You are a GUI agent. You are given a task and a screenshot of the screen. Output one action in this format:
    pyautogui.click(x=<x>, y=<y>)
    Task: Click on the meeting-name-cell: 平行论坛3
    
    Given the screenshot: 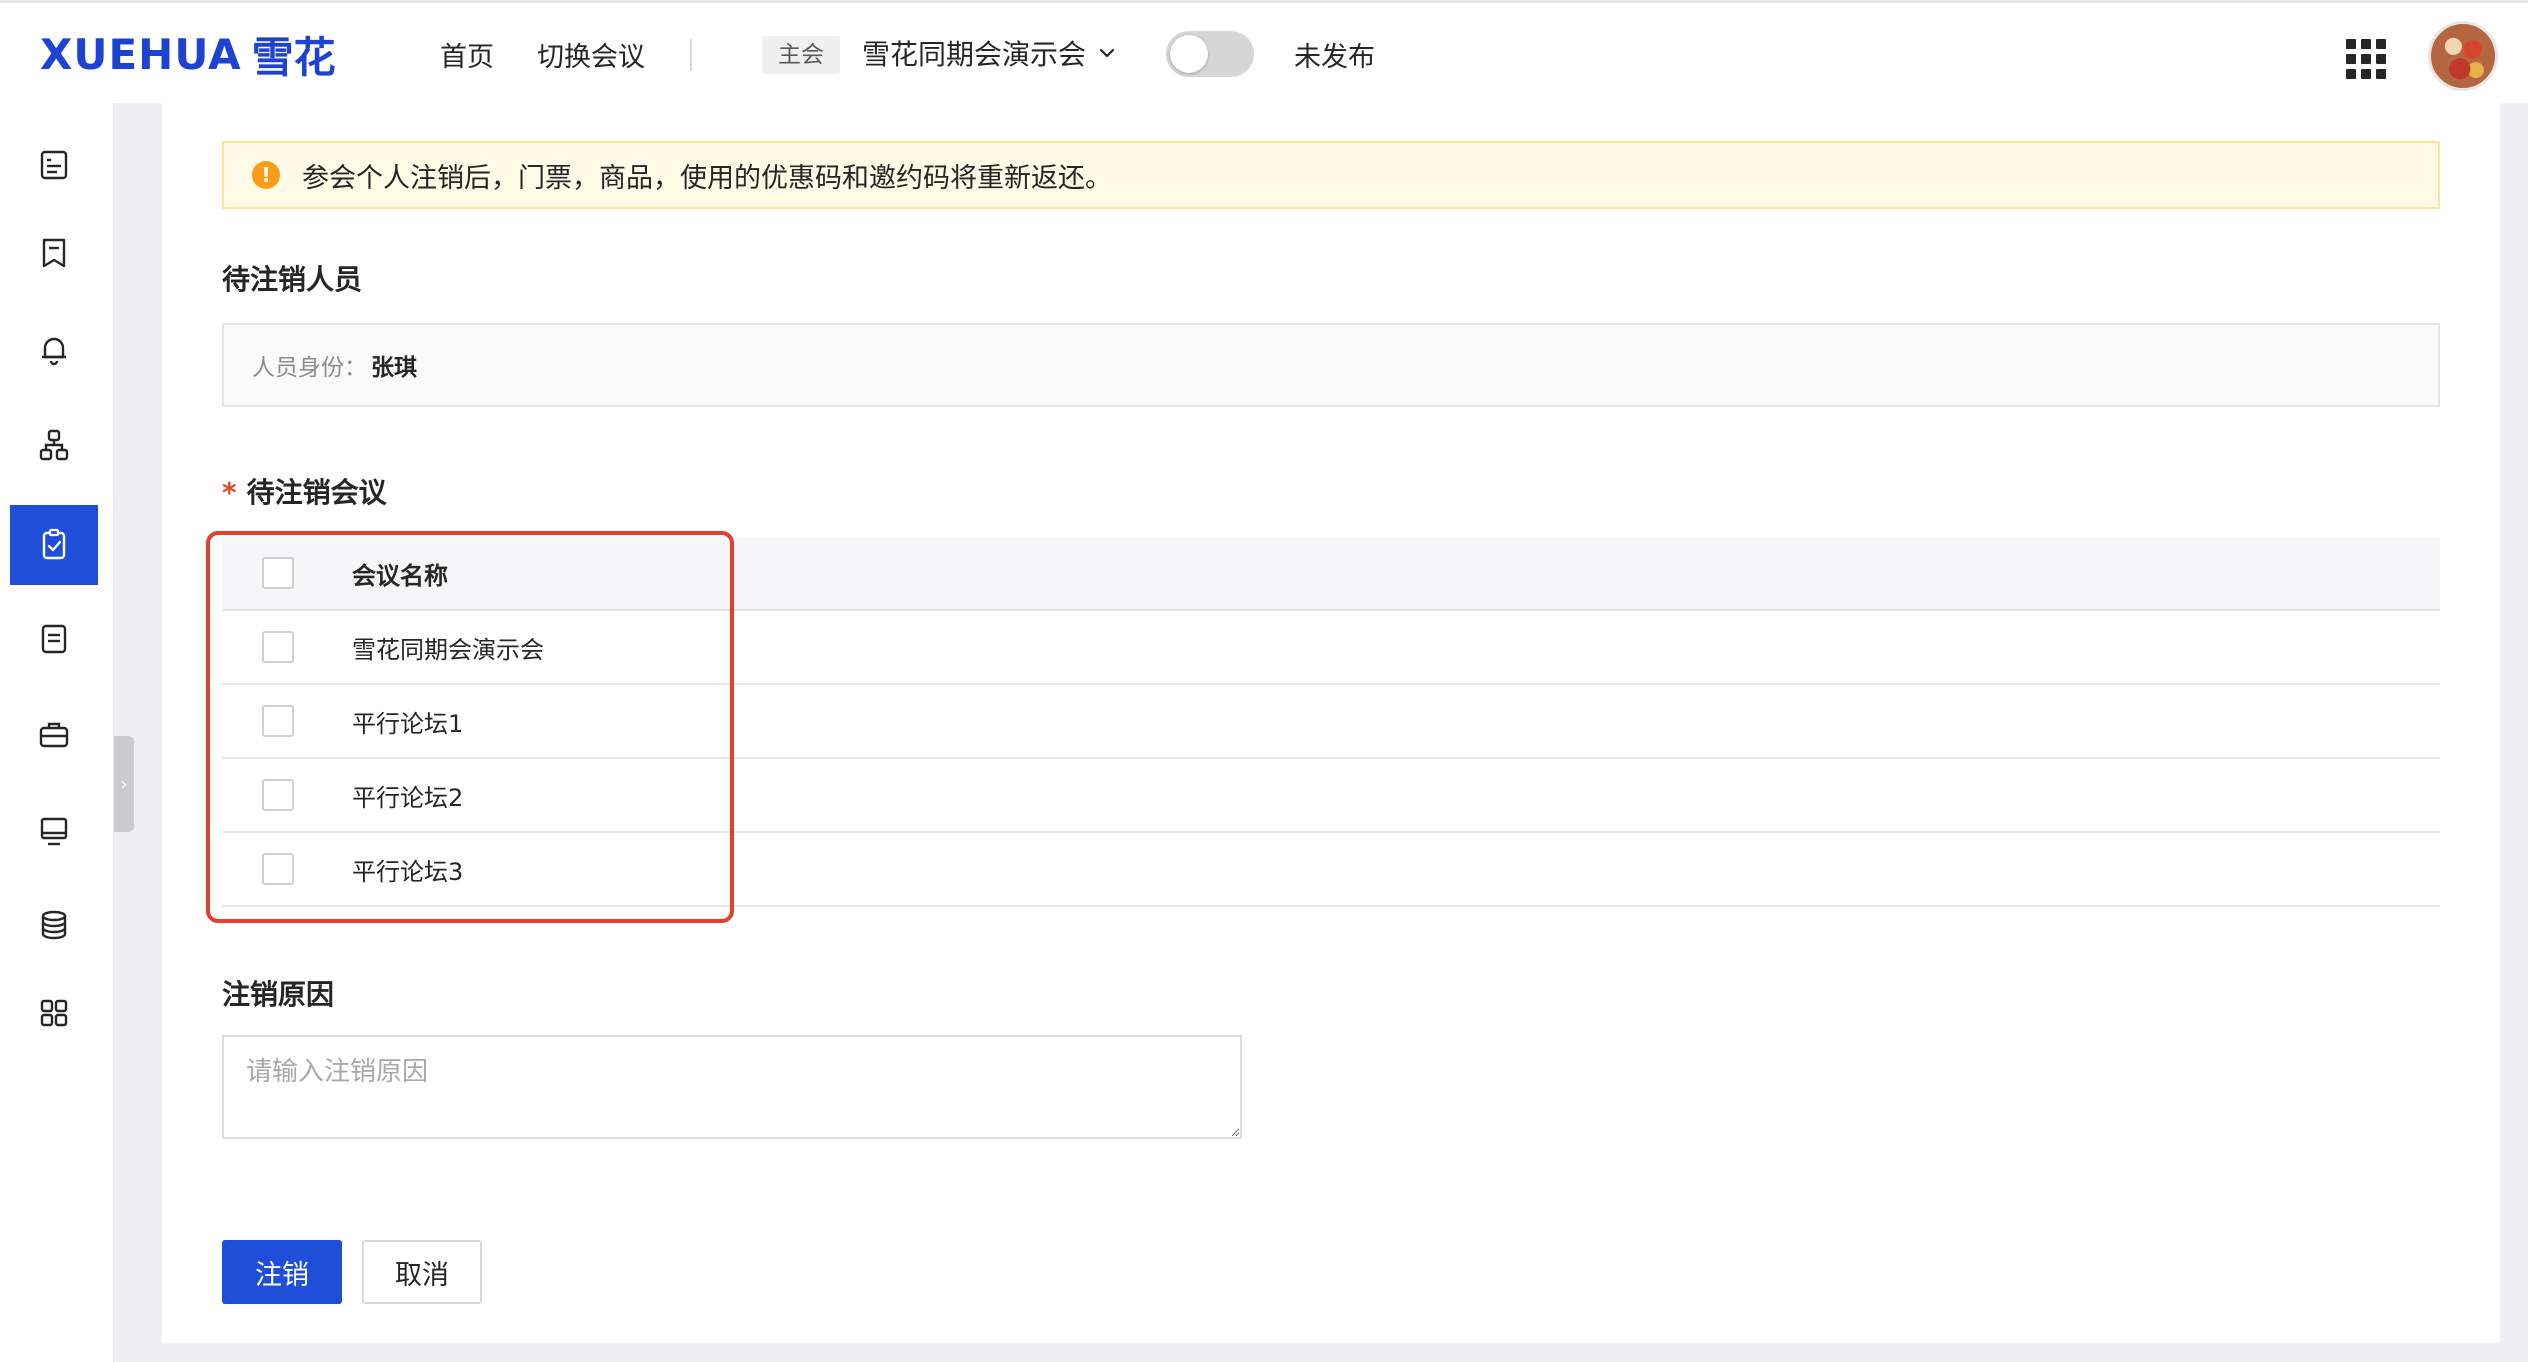 What is the action you would take?
    pyautogui.click(x=408, y=871)
    